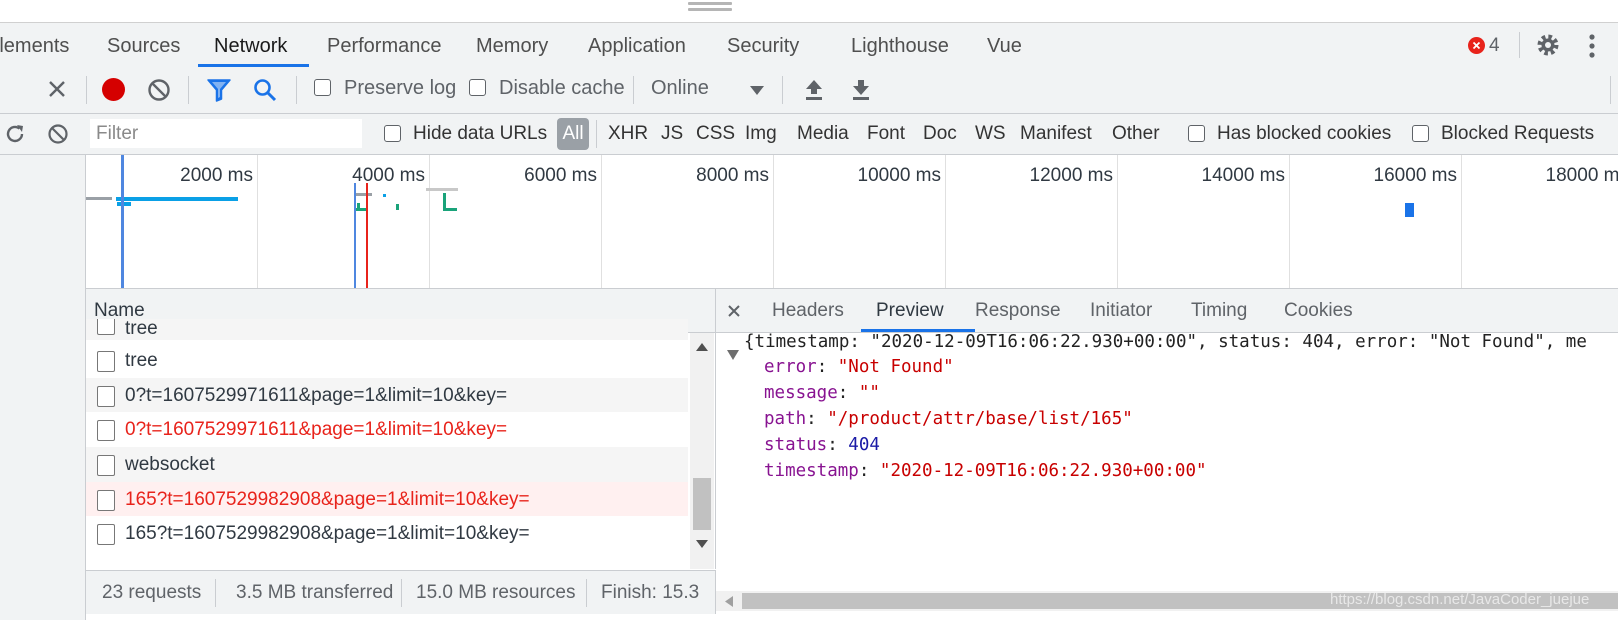 This screenshot has height=620, width=1618. I want to click on hide-data-urls-checkbox, so click(392, 133).